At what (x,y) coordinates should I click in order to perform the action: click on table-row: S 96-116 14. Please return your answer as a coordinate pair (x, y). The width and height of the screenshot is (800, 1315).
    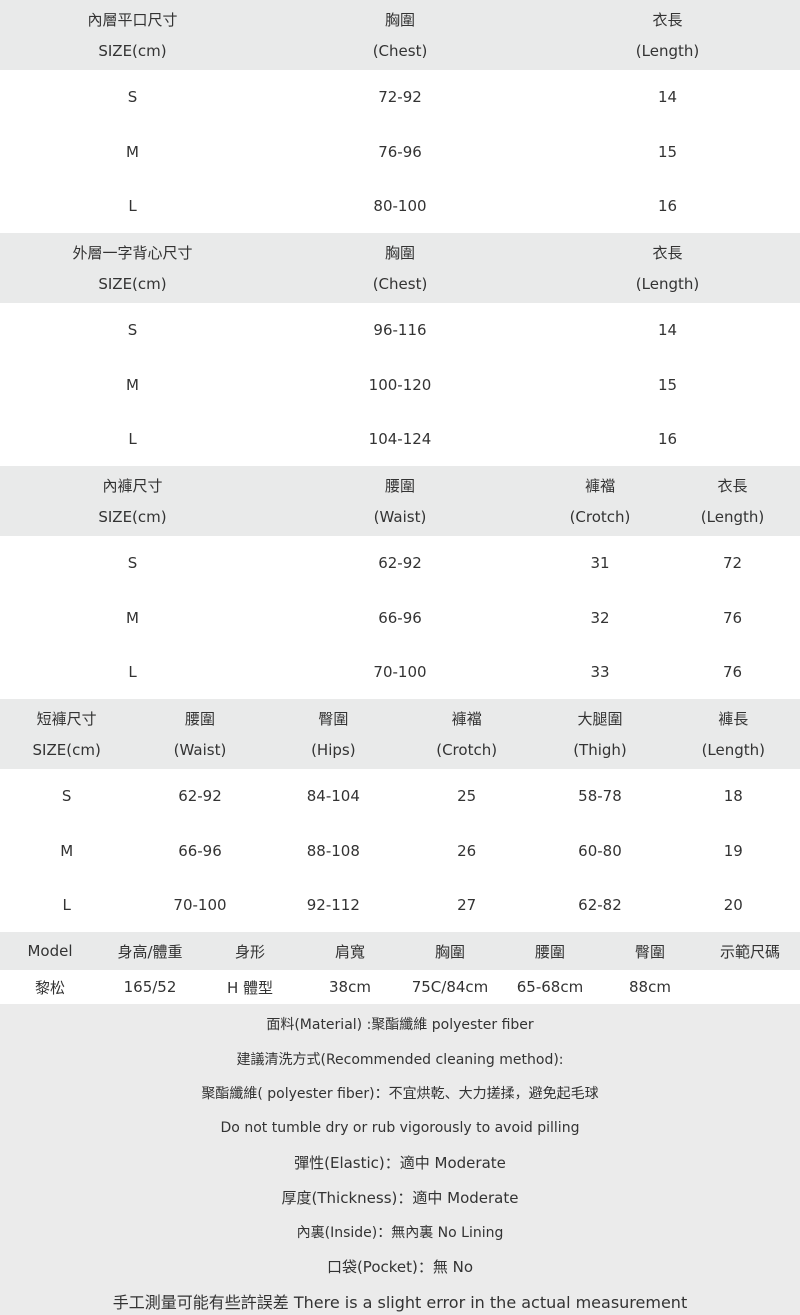
    Looking at the image, I should click on (400, 330).